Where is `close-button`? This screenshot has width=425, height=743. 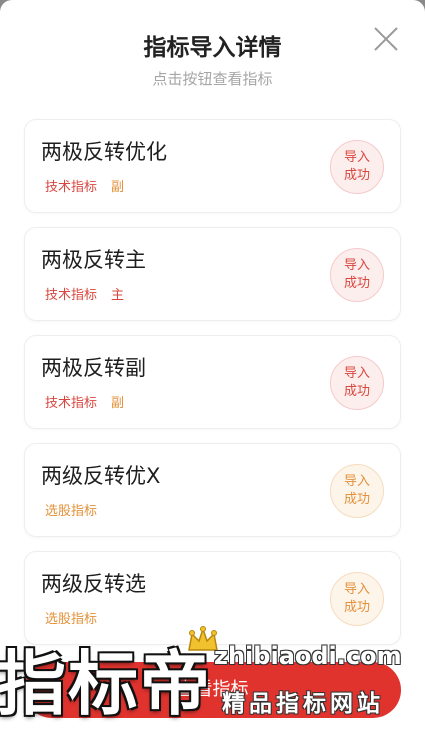 close-button is located at coordinates (386, 39).